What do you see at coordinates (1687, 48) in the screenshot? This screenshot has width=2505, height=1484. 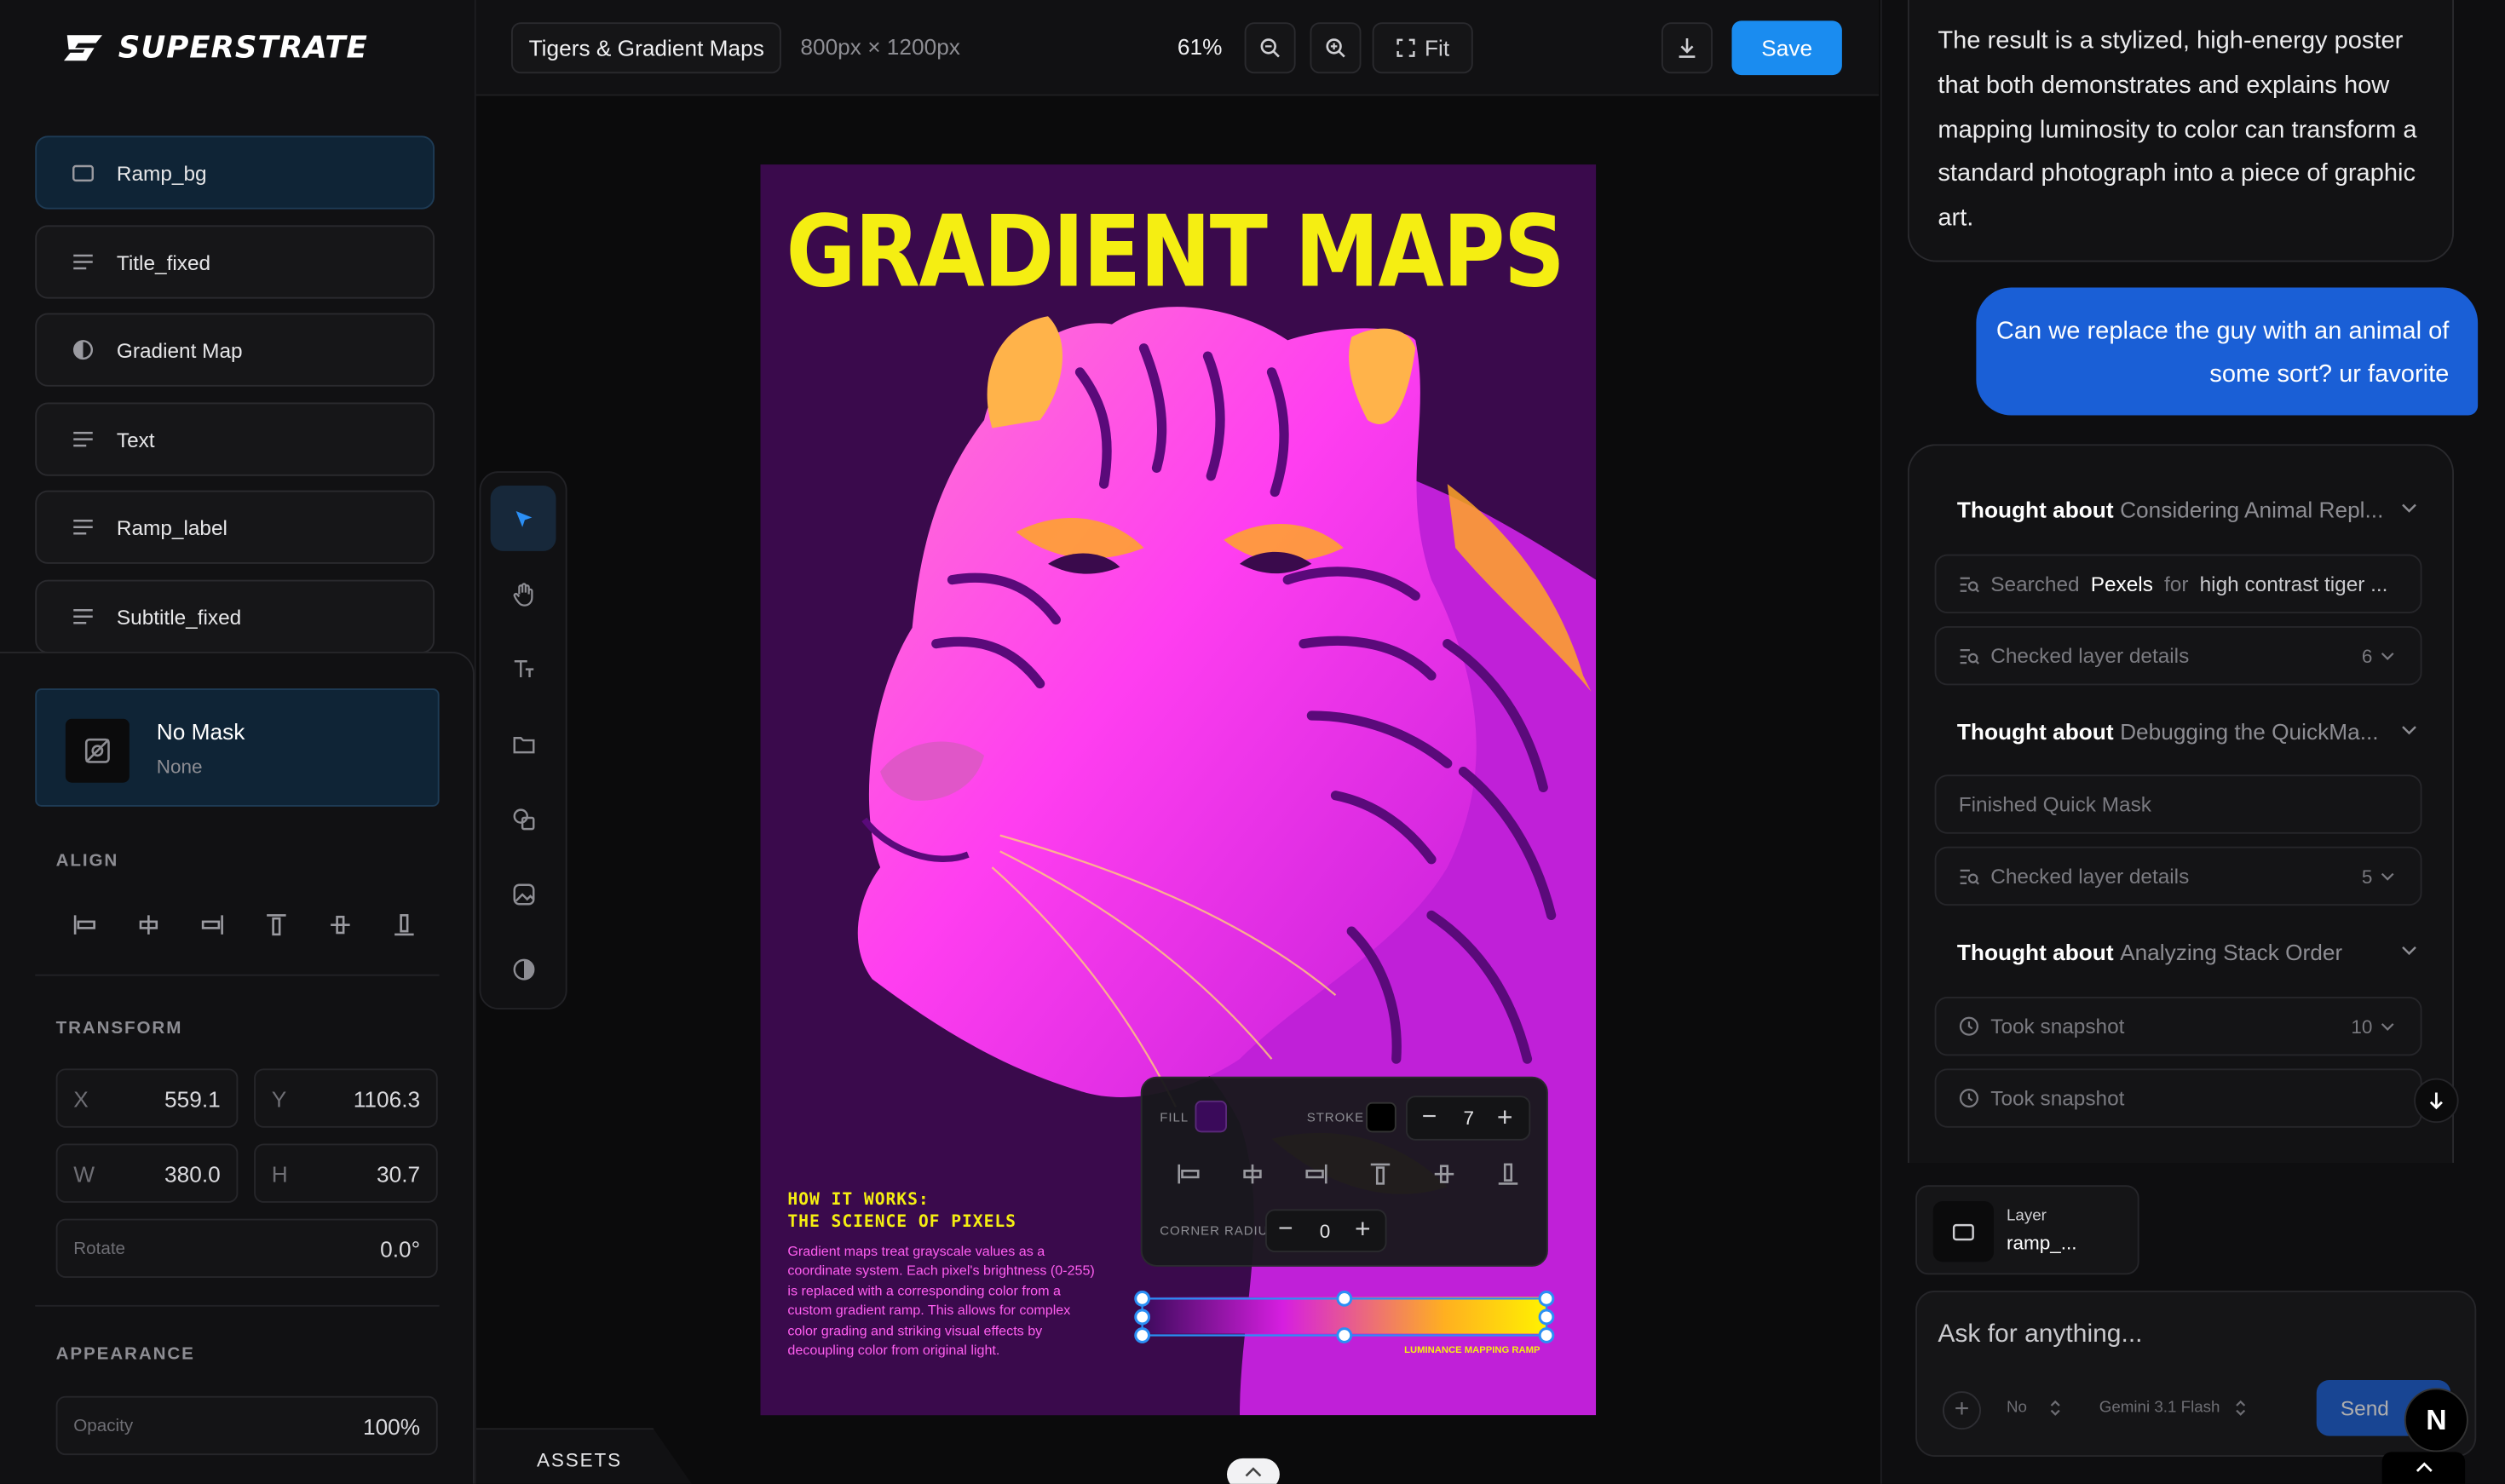 I see `download-button` at bounding box center [1687, 48].